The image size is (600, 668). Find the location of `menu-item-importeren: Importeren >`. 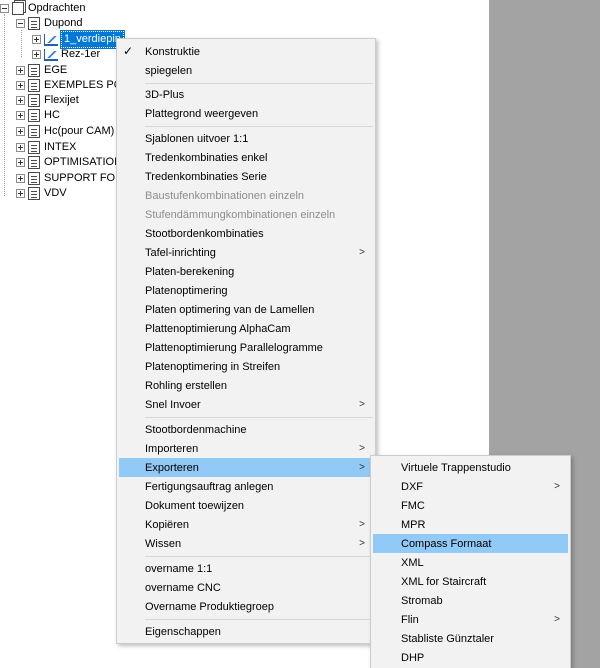

menu-item-importeren: Importeren > is located at coordinates (246, 448).